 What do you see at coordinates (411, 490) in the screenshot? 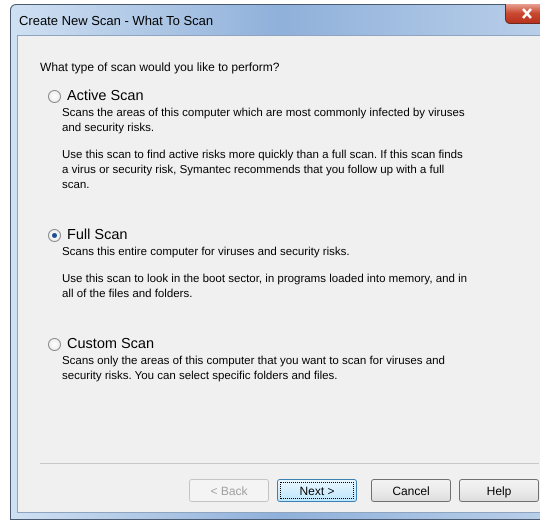
I see `dialog-button: Cancel` at bounding box center [411, 490].